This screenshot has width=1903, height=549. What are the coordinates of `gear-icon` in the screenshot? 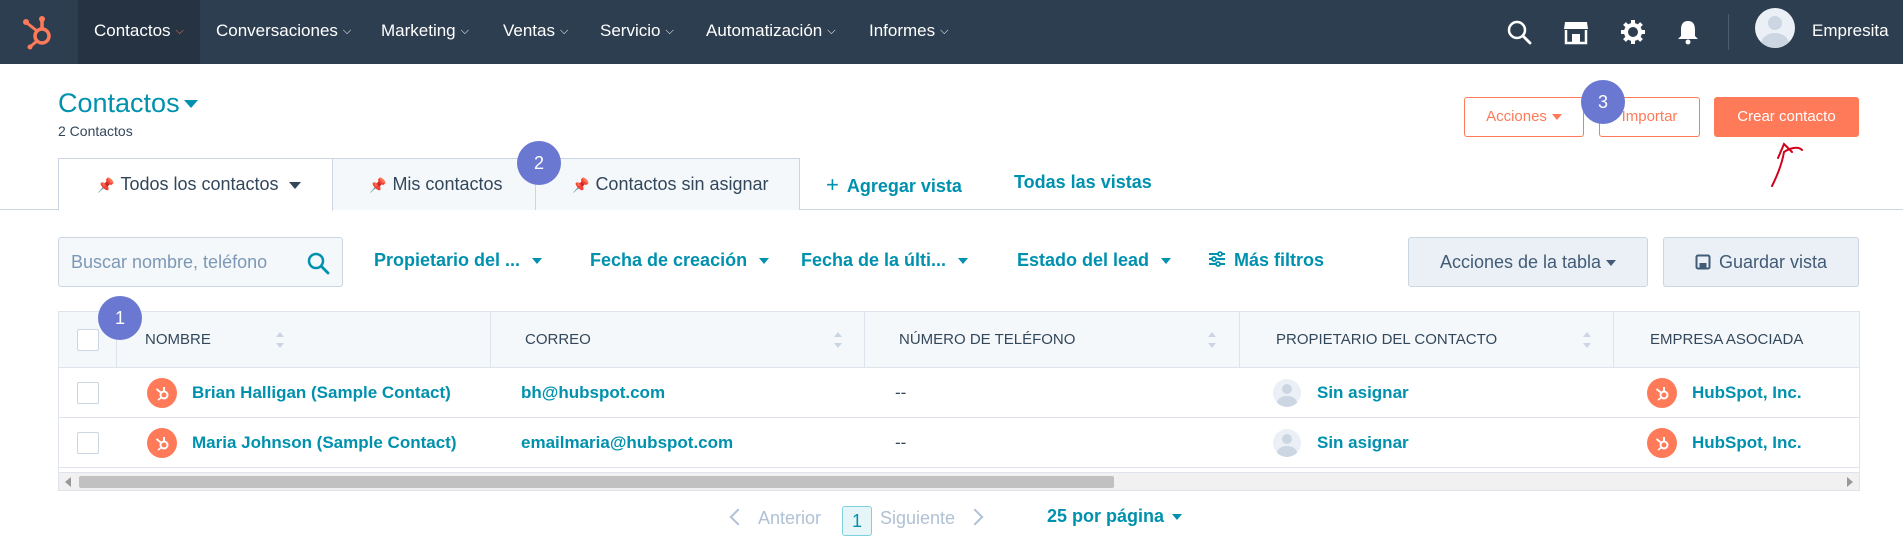 It's located at (1633, 32).